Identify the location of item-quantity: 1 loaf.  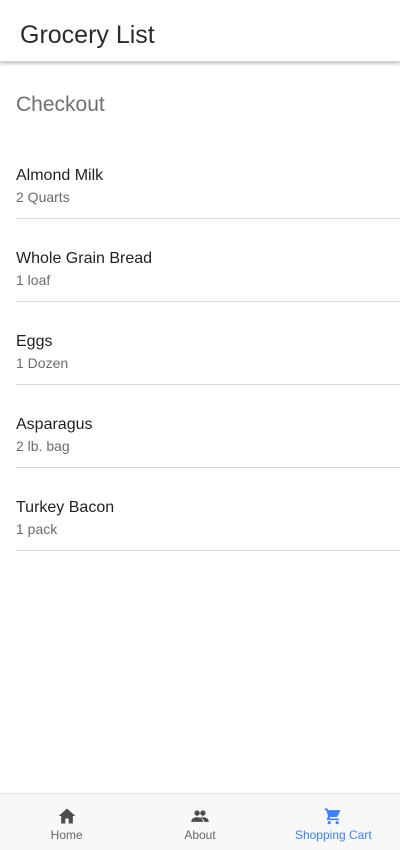
(33, 280).